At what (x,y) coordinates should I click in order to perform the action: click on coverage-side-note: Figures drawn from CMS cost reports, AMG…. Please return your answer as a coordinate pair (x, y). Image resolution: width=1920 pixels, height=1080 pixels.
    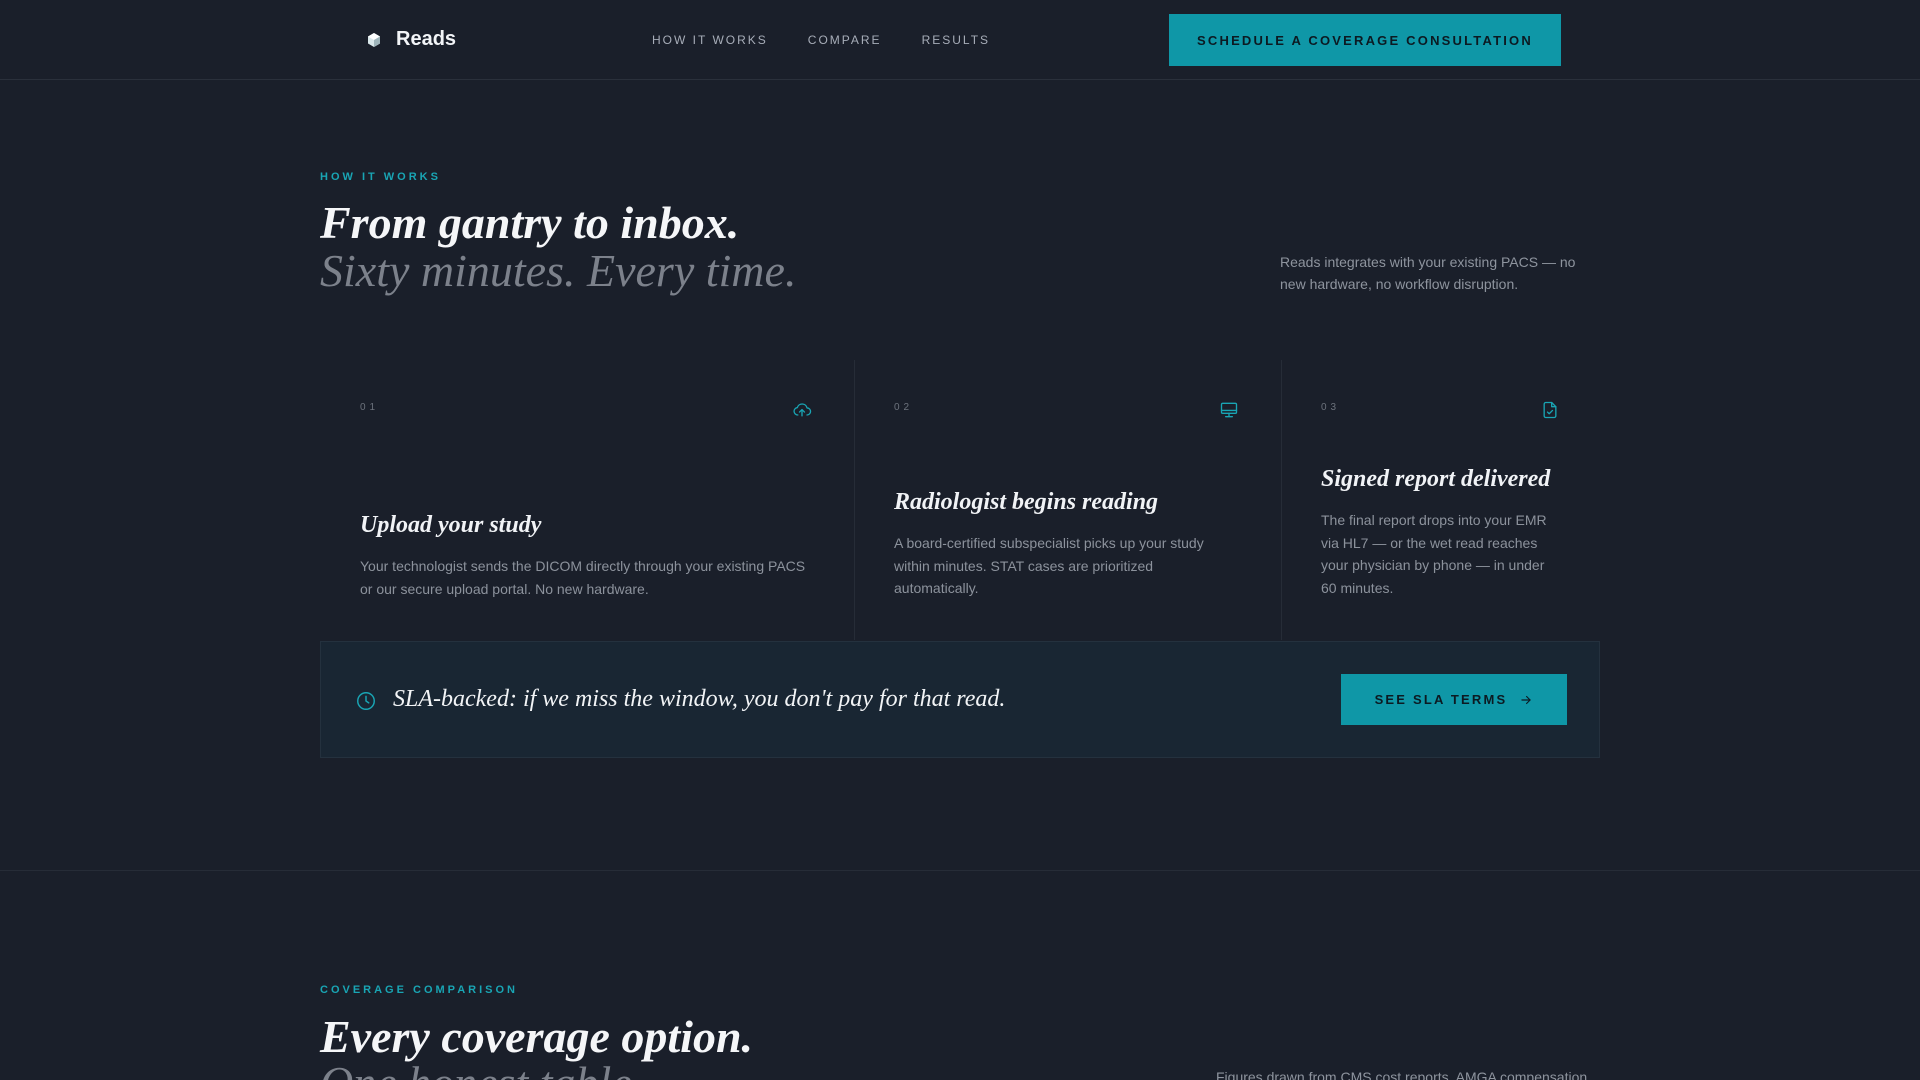
    Looking at the image, I should click on (1402, 1074).